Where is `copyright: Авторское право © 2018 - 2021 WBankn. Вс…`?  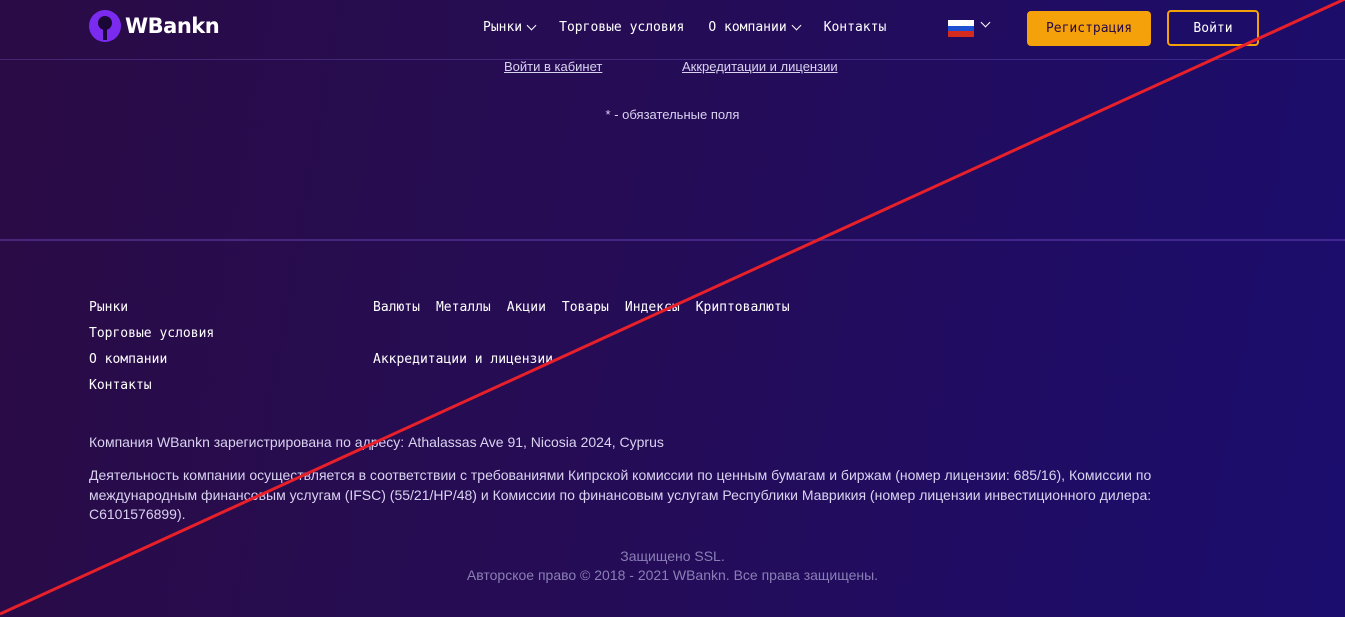
copyright: Авторское право © 2018 - 2021 WBankn. Вс… is located at coordinates (672, 575).